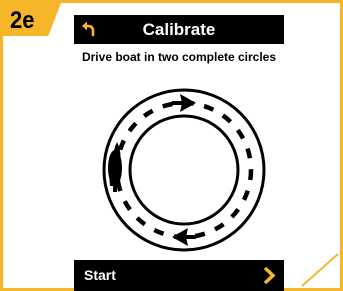 This screenshot has height=291, width=343. Describe the element at coordinates (179, 275) in the screenshot. I see `start-button: Start` at that location.